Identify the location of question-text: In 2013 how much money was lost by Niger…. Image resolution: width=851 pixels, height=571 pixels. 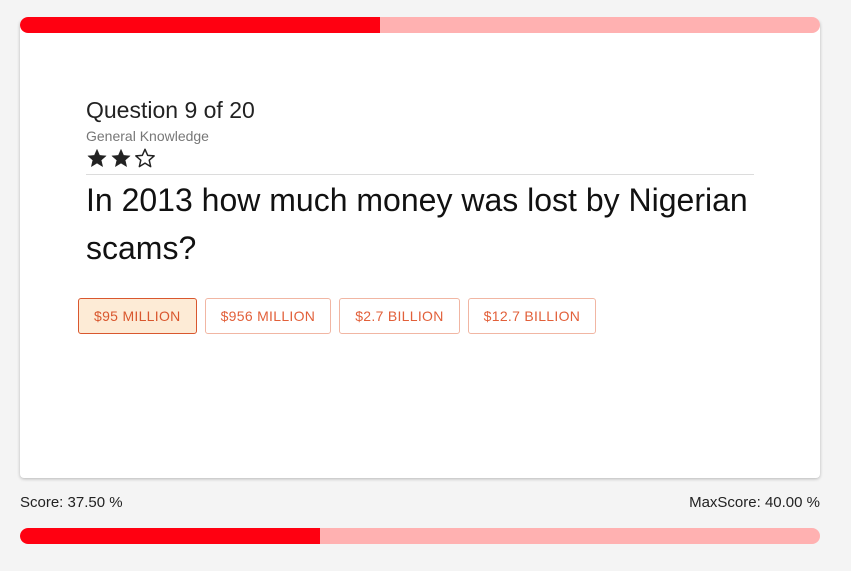
(417, 224).